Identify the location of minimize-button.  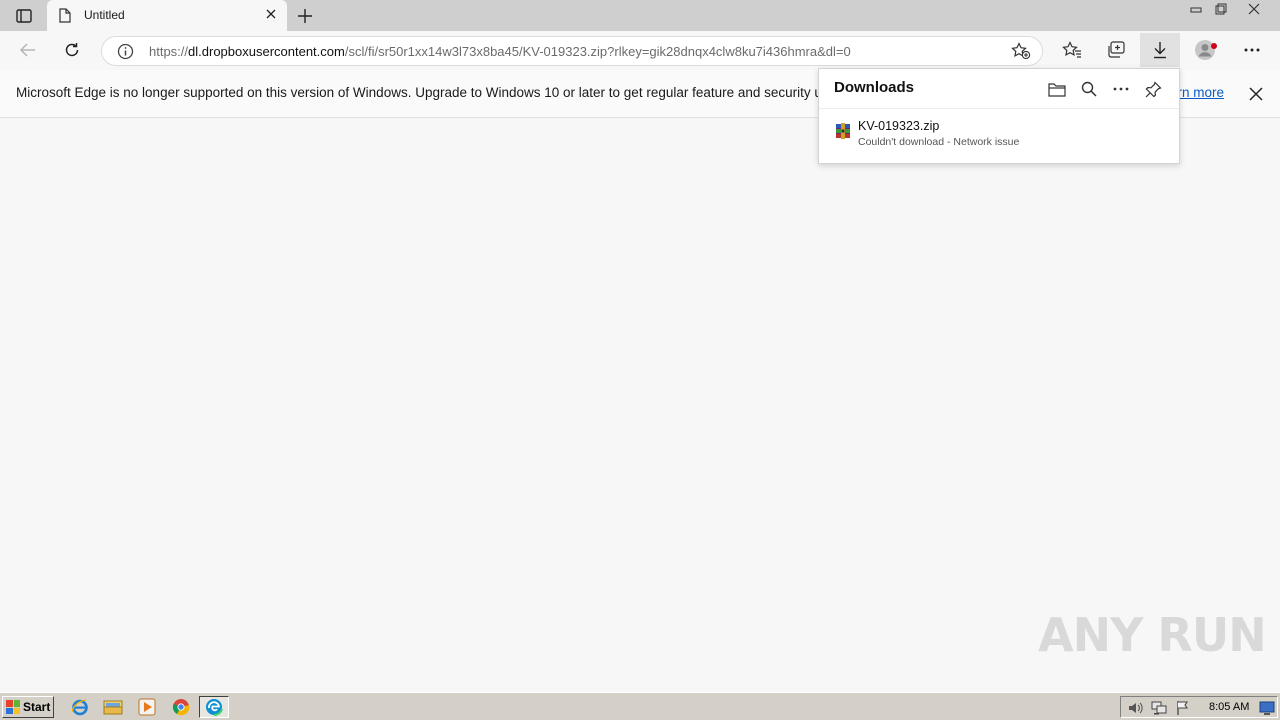
(1195, 9).